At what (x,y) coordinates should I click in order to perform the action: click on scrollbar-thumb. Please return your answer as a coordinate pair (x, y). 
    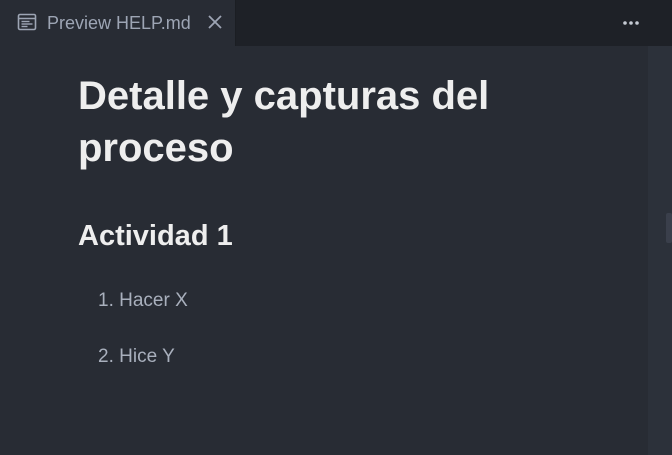
    Looking at the image, I should click on (669, 228).